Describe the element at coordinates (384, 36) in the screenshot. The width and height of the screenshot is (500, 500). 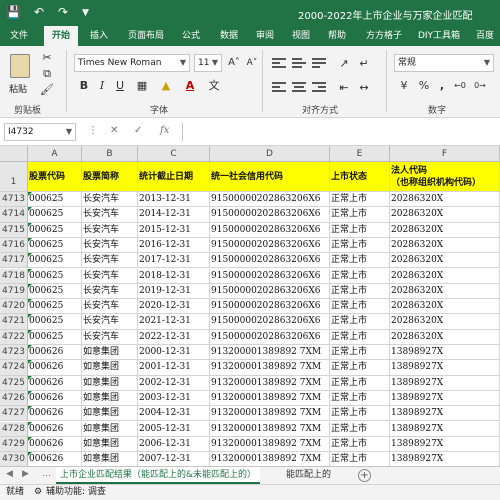
I see `tab-fangfang: 方方格子` at that location.